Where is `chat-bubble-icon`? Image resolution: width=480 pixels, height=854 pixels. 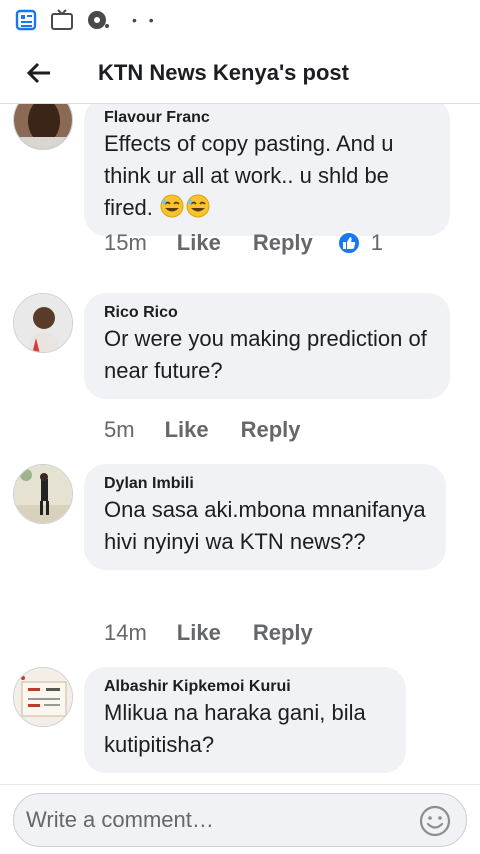
chat-bubble-icon is located at coordinates (98, 20).